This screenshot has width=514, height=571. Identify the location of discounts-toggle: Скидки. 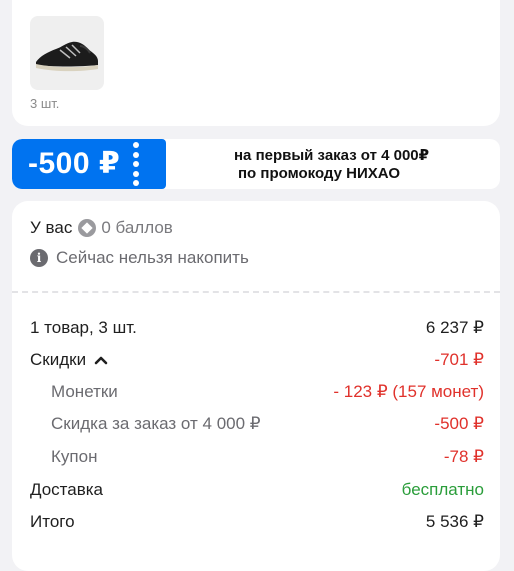
(69, 360).